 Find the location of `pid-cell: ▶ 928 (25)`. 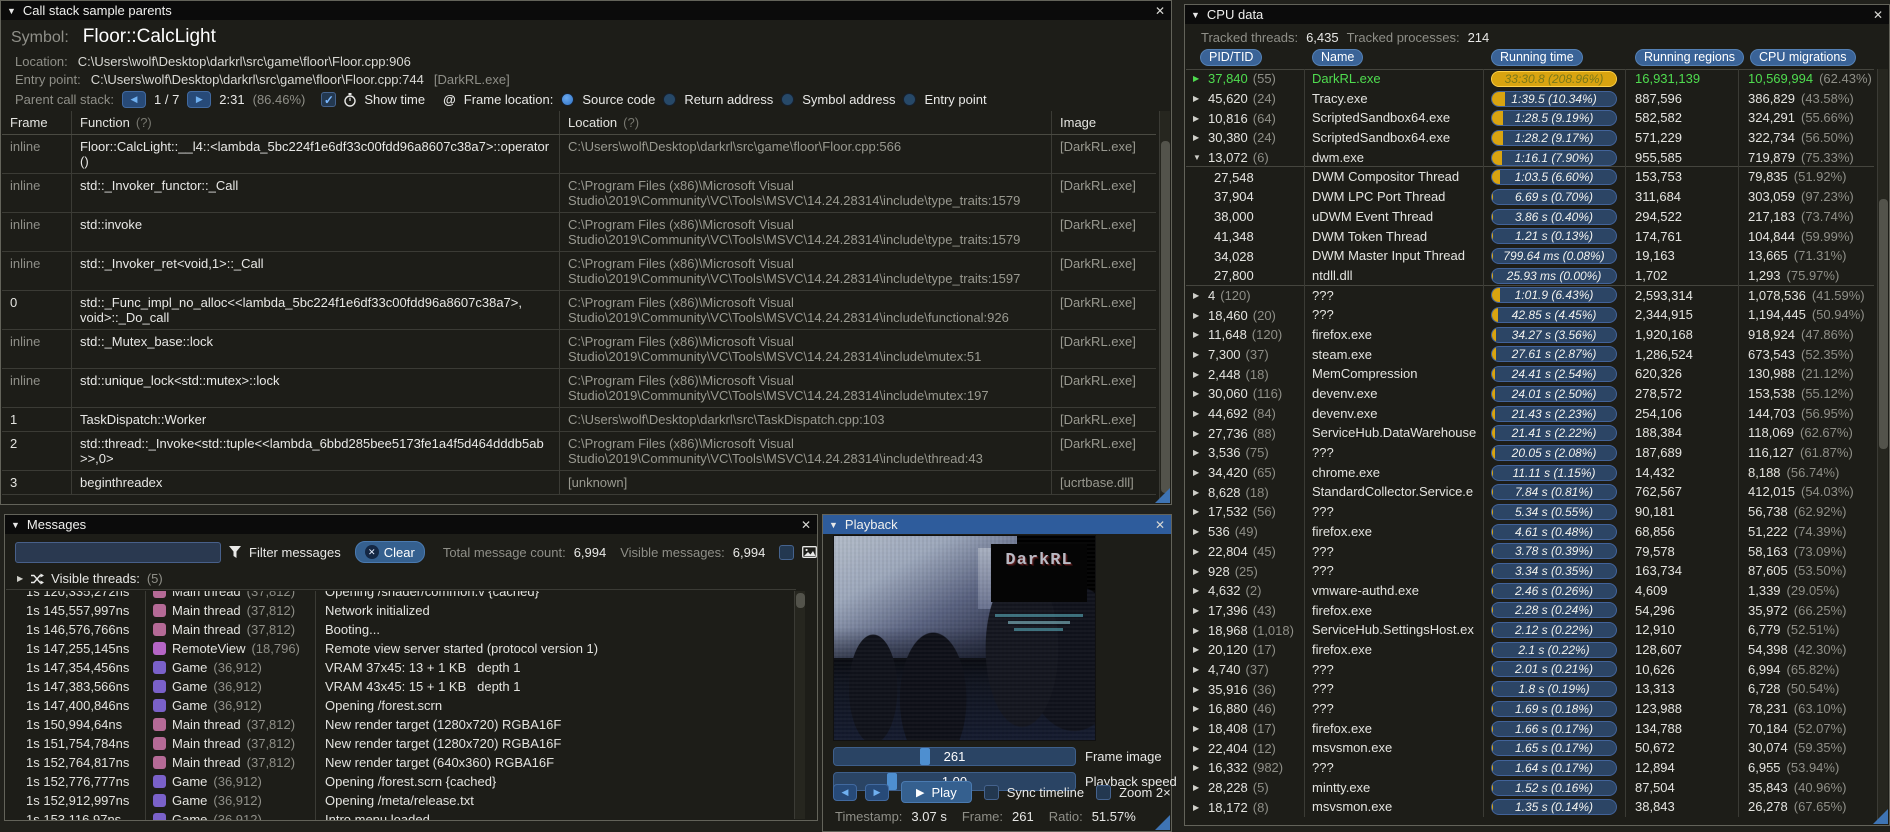

pid-cell: ▶ 928 (25) is located at coordinates (1245, 571).